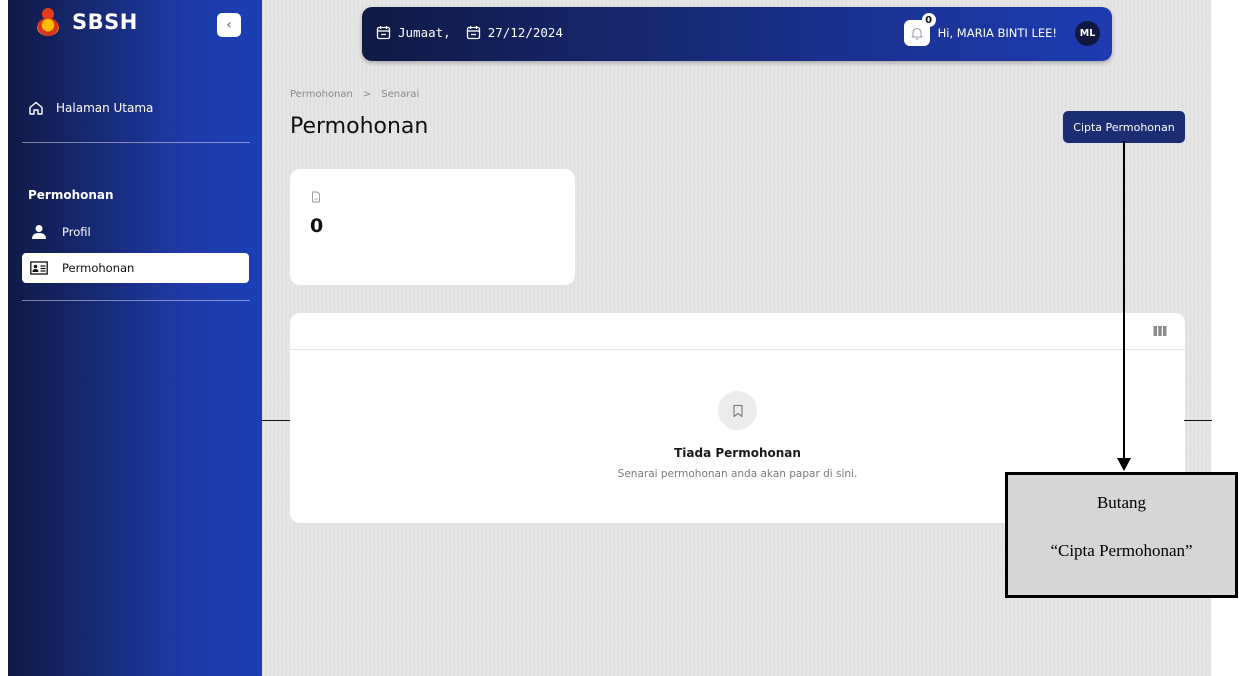 The height and width of the screenshot is (676, 1243). What do you see at coordinates (1124, 127) in the screenshot?
I see `create-application-button: Cipta Permohonan` at bounding box center [1124, 127].